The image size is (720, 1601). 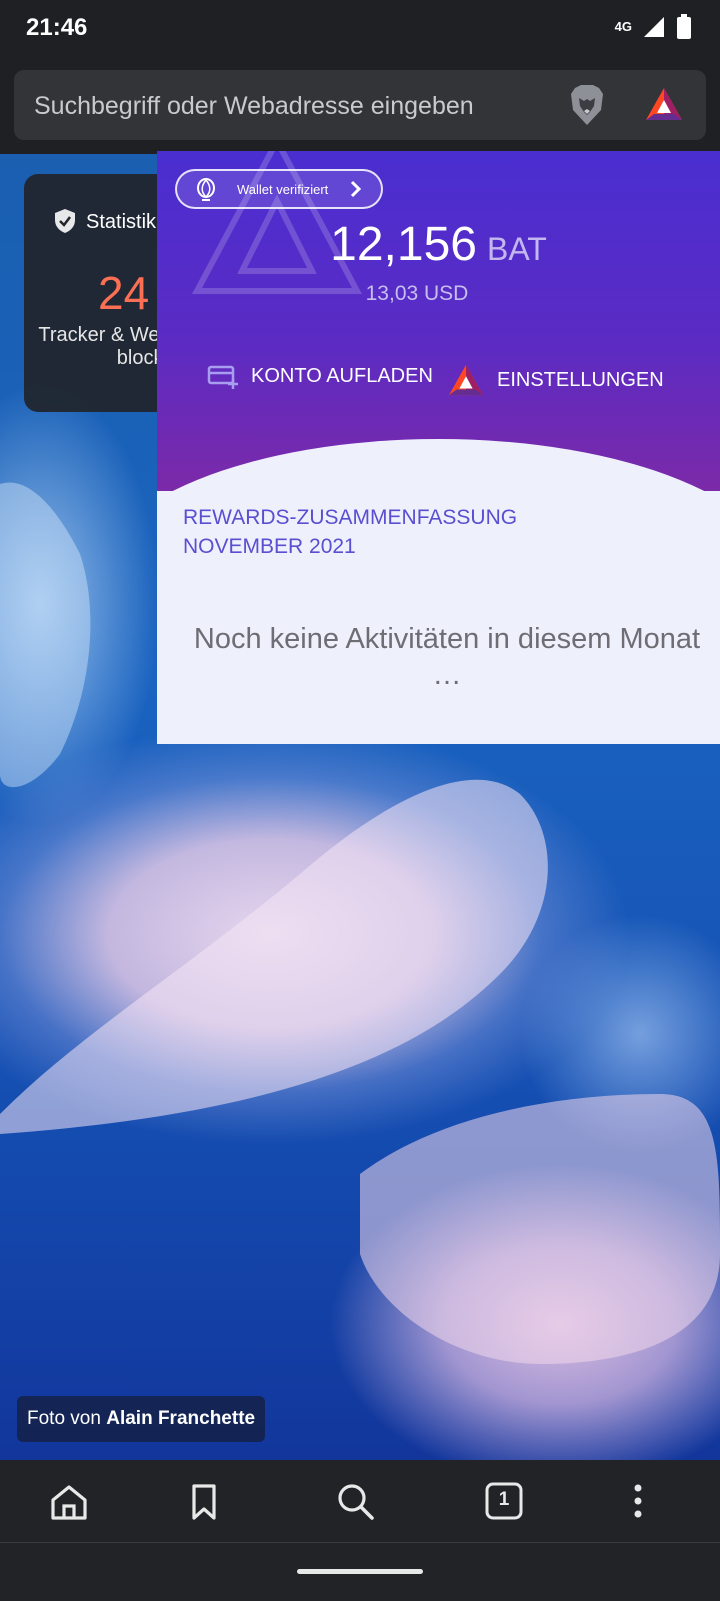 What do you see at coordinates (684, 26) in the screenshot?
I see `battery-icon` at bounding box center [684, 26].